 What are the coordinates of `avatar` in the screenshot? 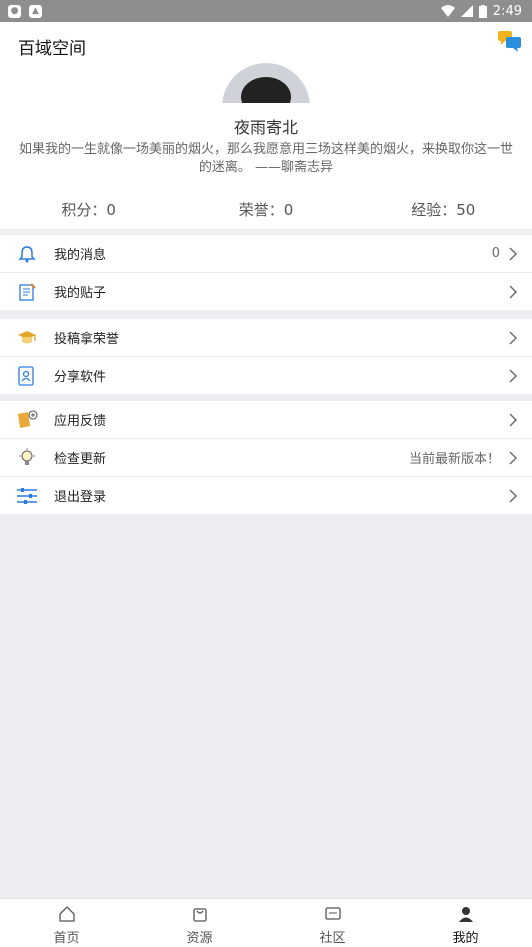 It's located at (266, 83).